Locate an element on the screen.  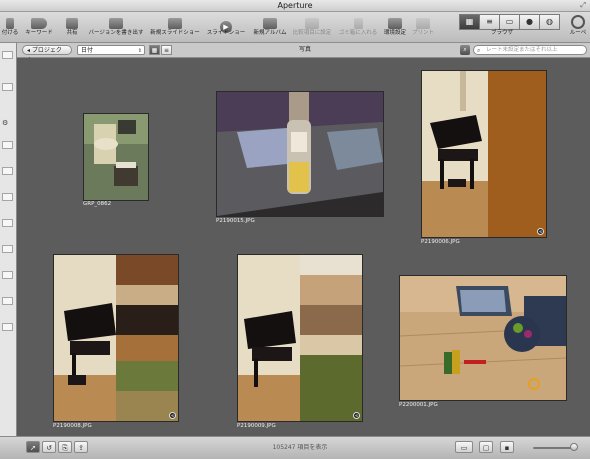
item-count: 105247 項目を表示 is located at coordinates (300, 447).